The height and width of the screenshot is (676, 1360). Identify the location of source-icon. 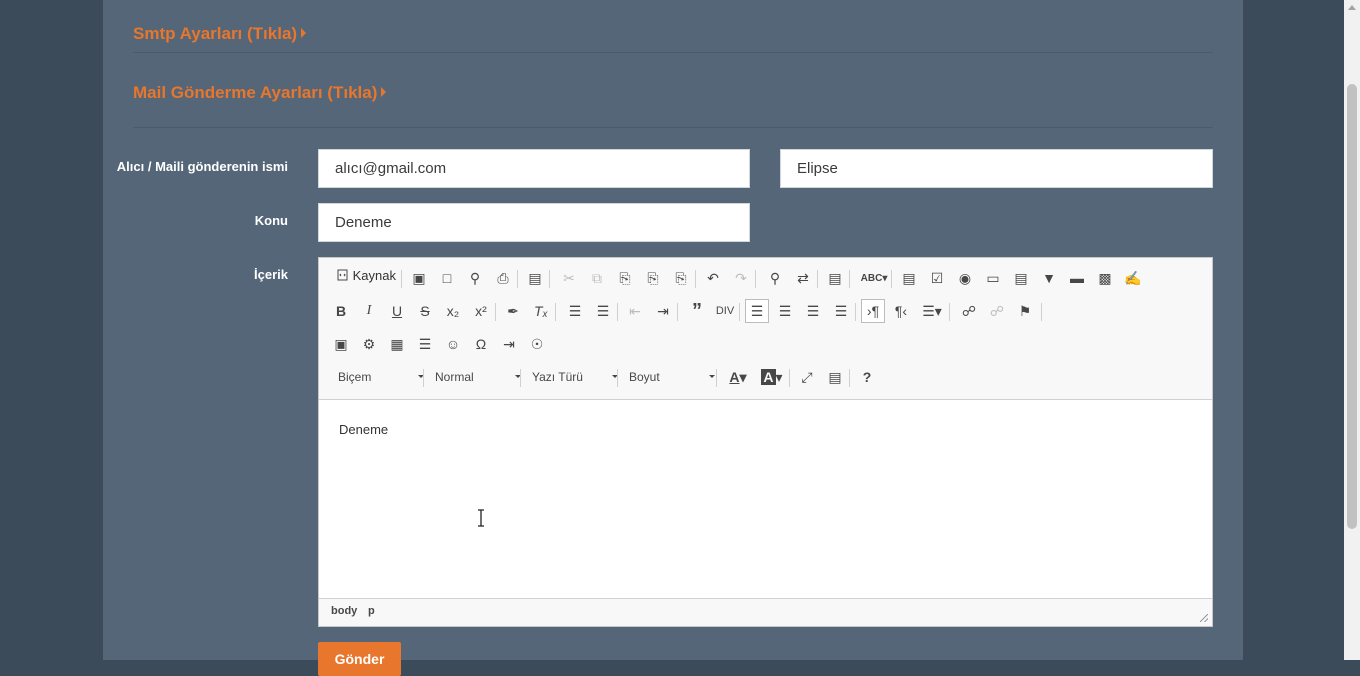
(342, 275).